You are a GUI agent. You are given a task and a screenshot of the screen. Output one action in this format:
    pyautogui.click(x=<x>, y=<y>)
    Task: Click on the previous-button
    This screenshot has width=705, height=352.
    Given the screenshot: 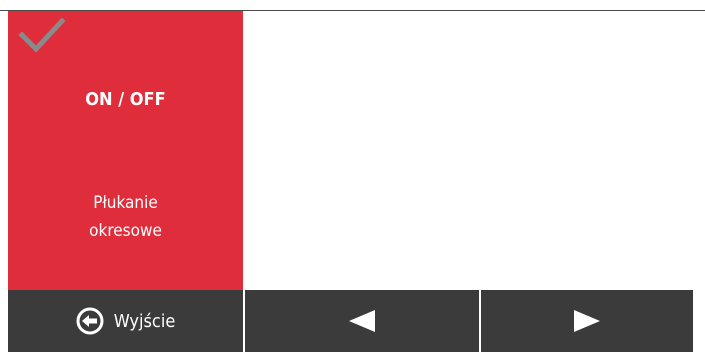 What is the action you would take?
    pyautogui.click(x=362, y=321)
    